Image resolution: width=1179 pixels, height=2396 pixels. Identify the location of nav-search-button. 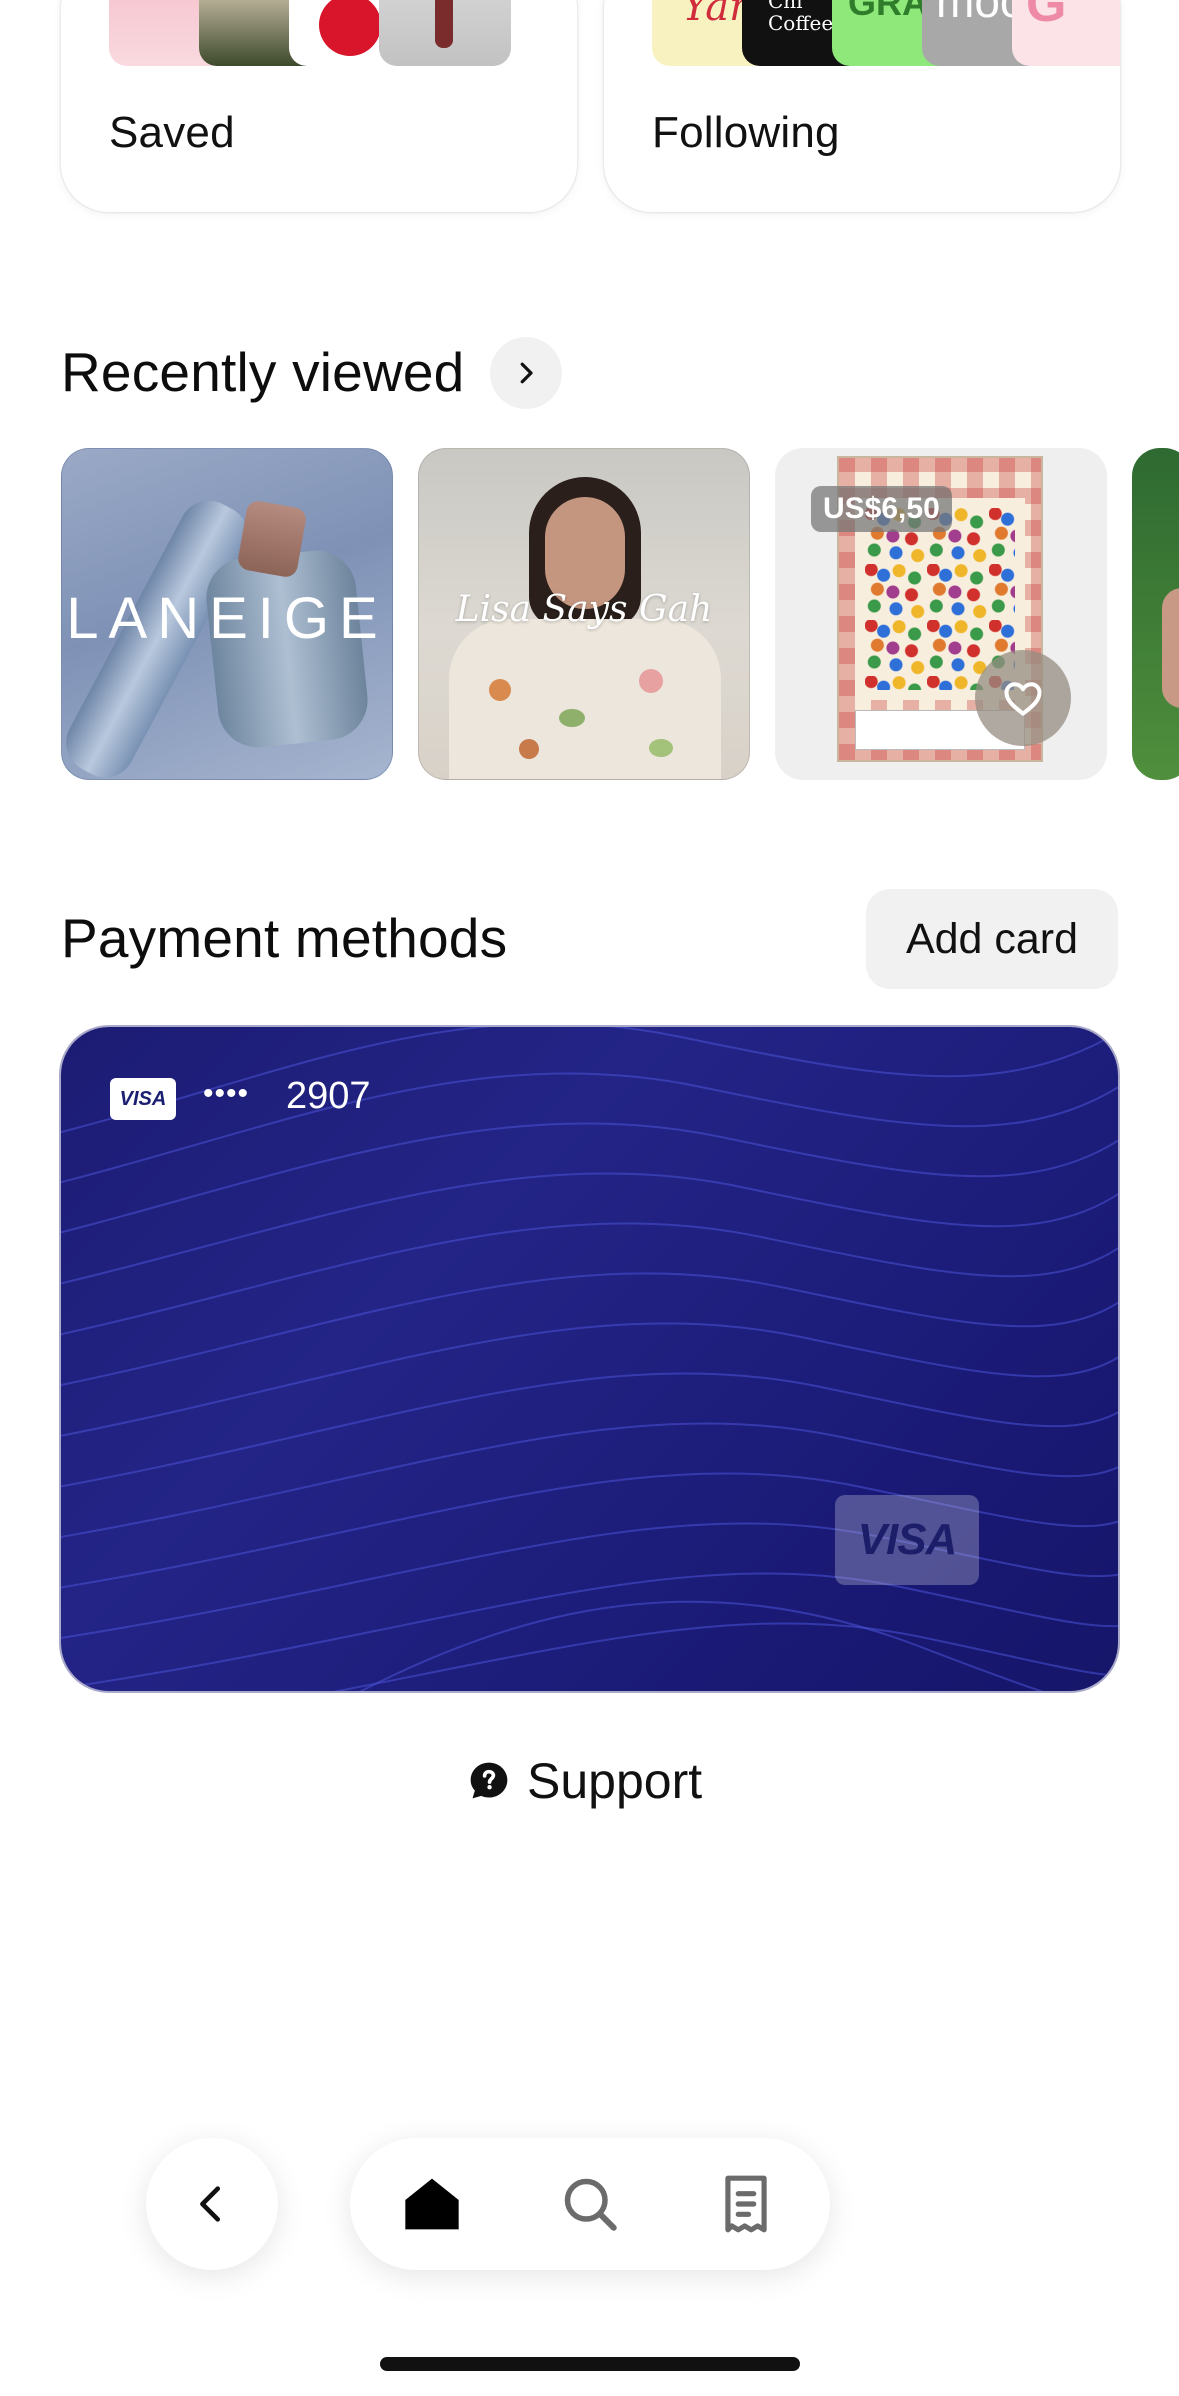
(590, 2204).